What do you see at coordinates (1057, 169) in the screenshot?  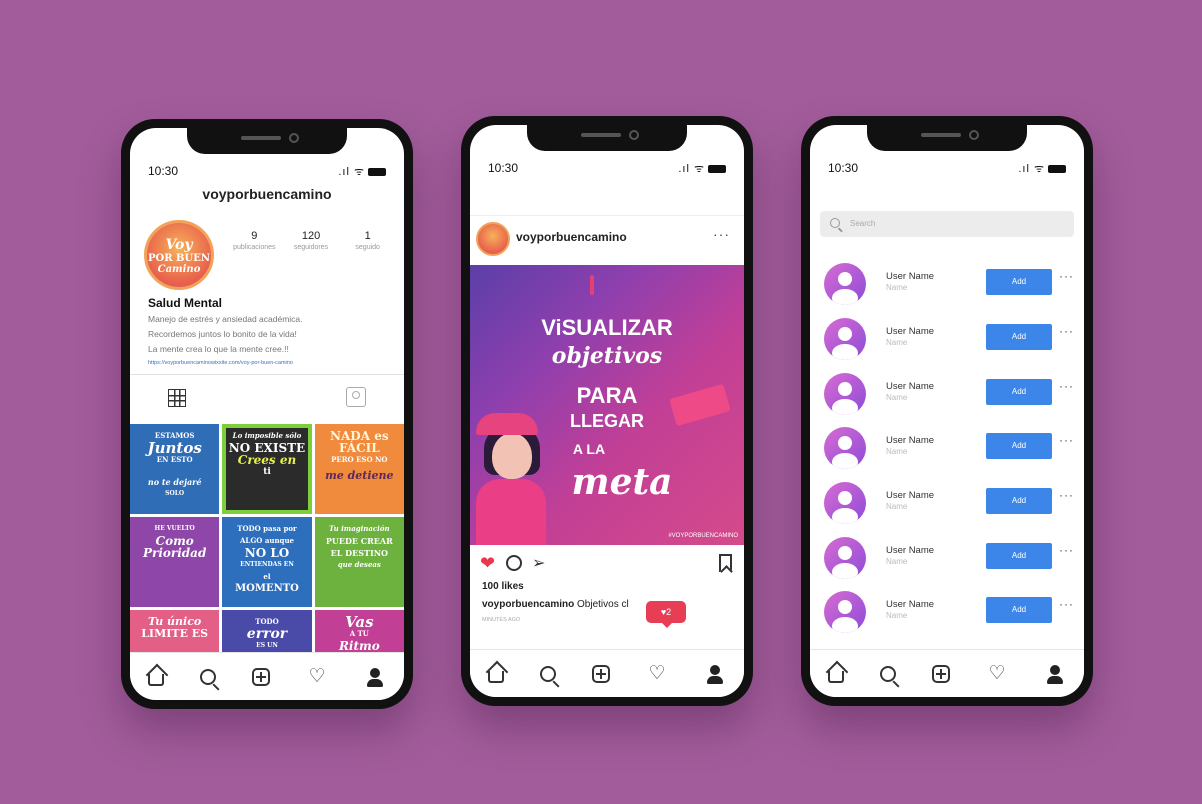 I see `battery-icon` at bounding box center [1057, 169].